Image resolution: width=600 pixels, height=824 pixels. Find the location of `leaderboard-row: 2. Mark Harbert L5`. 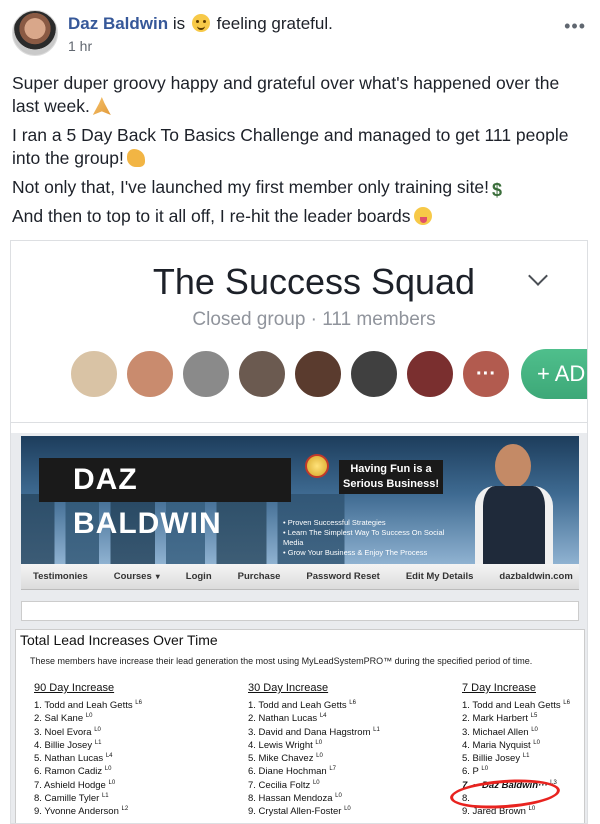

leaderboard-row: 2. Mark Harbert L5 is located at coordinates (524, 719).